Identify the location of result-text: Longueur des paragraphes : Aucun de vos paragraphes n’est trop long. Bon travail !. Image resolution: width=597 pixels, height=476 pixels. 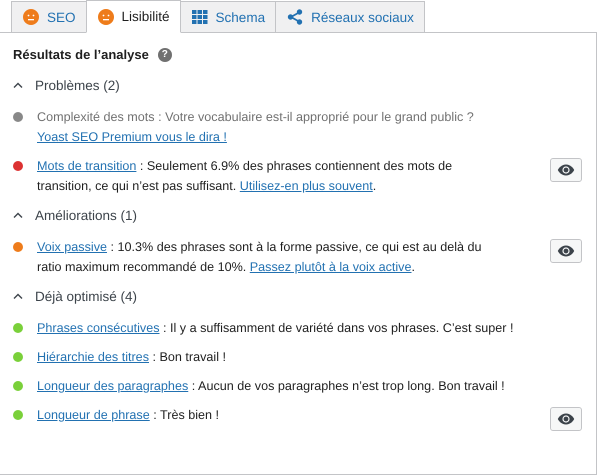
(271, 386).